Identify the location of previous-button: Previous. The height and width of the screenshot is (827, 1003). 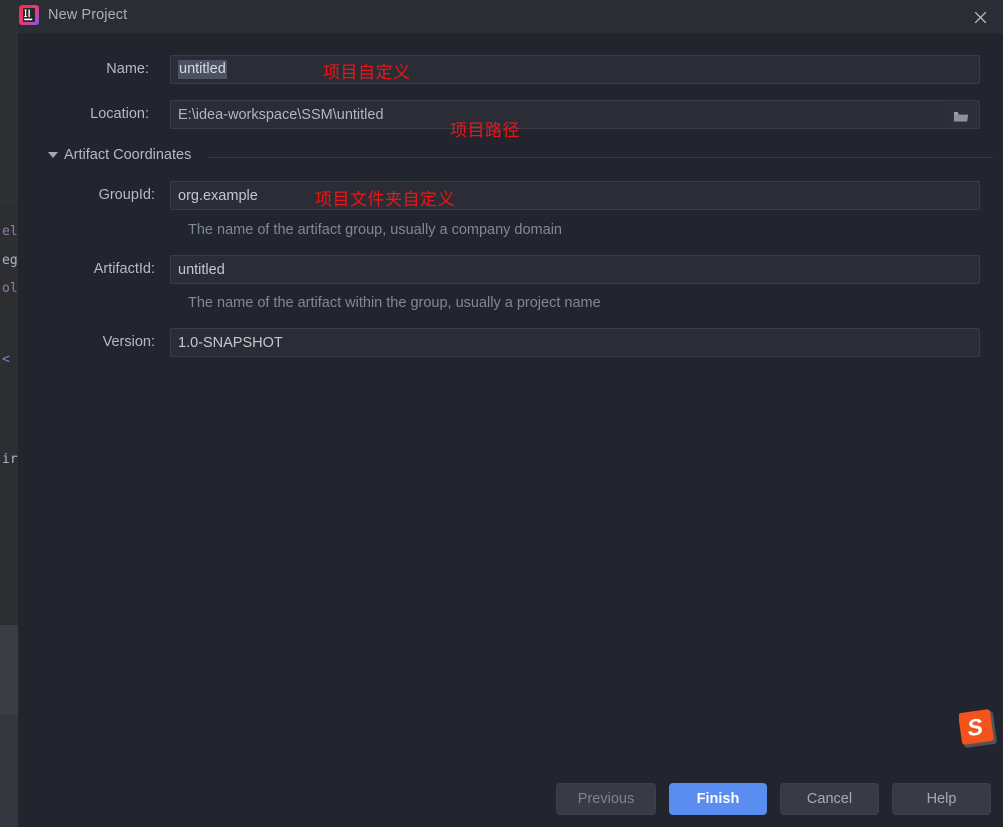
(606, 799).